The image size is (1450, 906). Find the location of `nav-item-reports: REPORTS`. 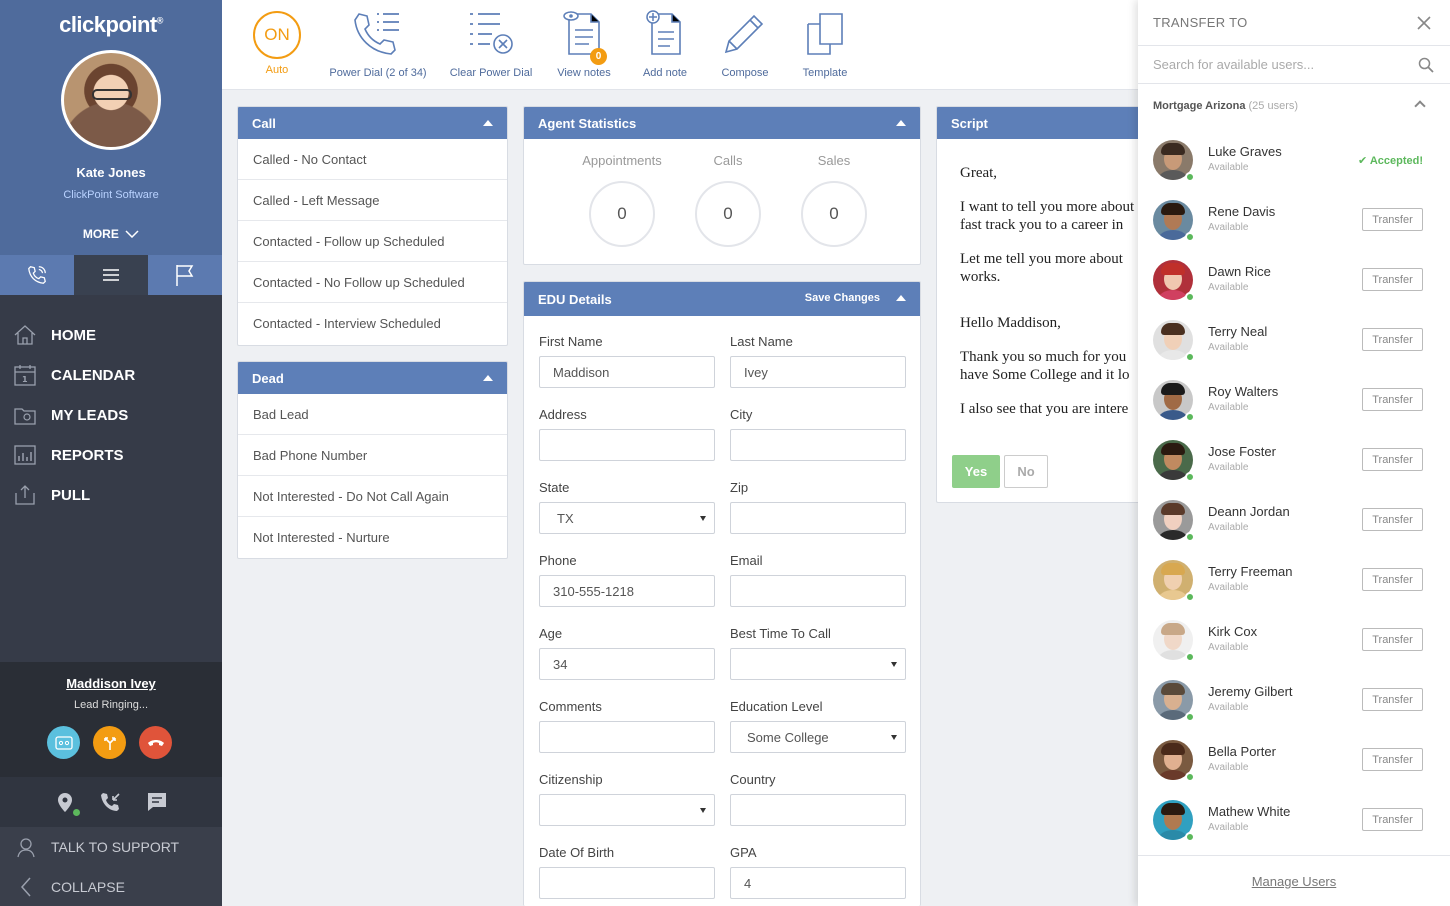

nav-item-reports: REPORTS is located at coordinates (111, 455).